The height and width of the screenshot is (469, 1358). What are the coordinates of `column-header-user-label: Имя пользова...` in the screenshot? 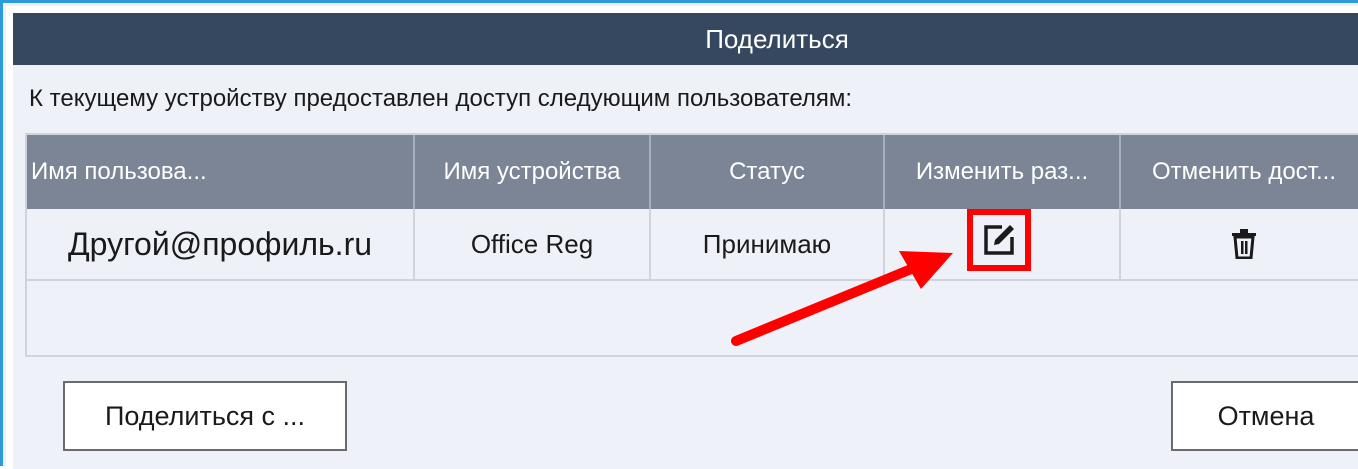 It's located at (119, 171).